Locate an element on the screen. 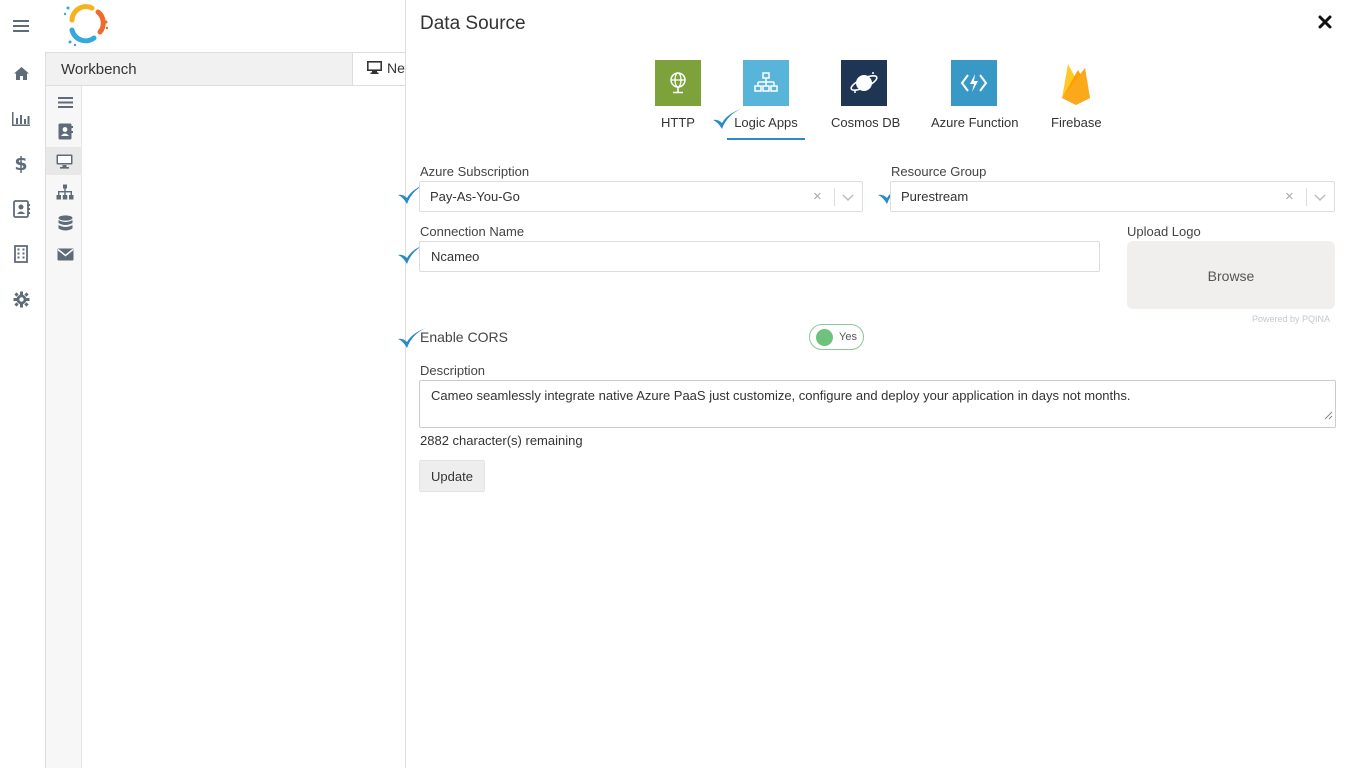 This screenshot has width=1348, height=768. logic-apps-icon is located at coordinates (766, 83).